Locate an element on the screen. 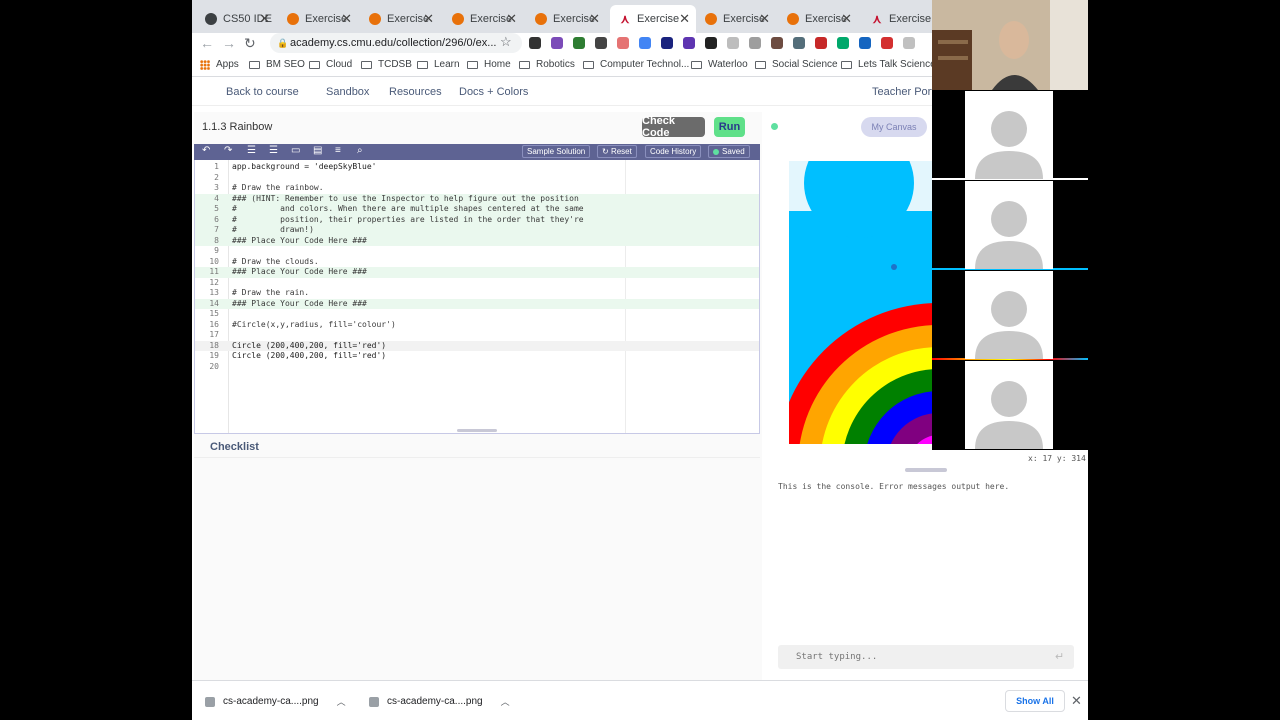 The height and width of the screenshot is (720, 1280). nav-resources: Resources is located at coordinates (415, 92).